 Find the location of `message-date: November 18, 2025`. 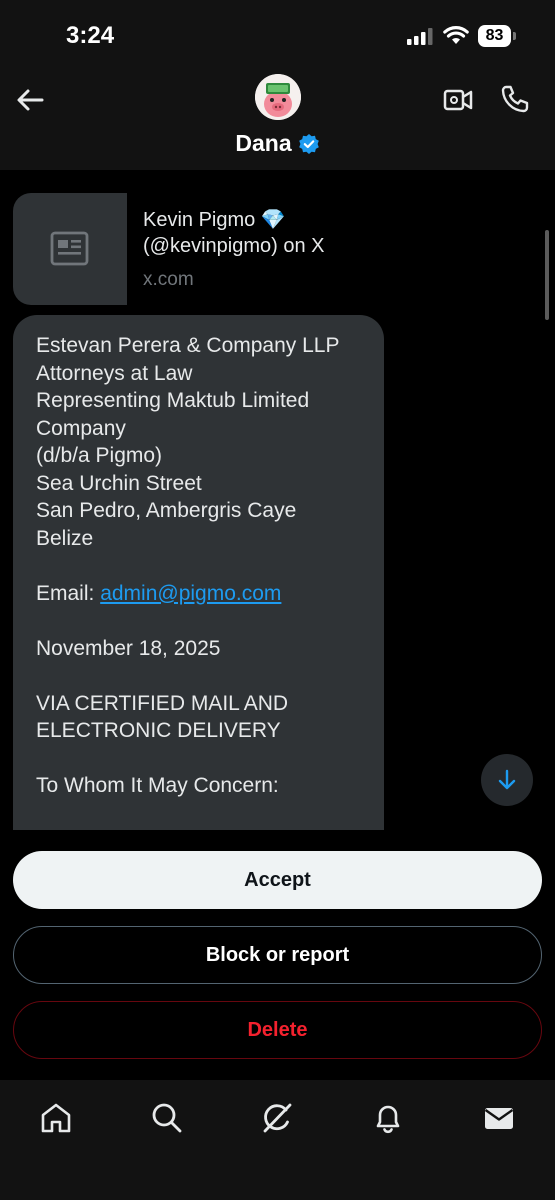

message-date: November 18, 2025 is located at coordinates (128, 648).